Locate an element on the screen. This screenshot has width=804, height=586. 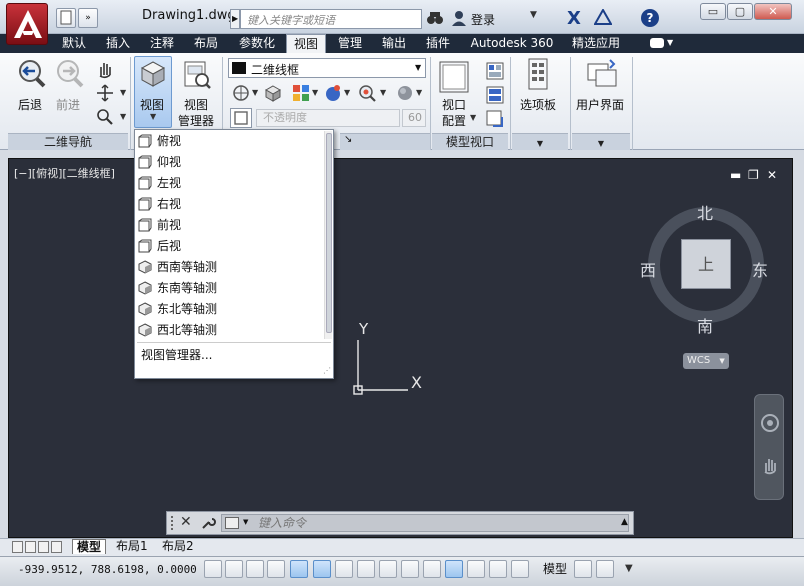
tab-output: 输出 is located at coordinates (394, 43).